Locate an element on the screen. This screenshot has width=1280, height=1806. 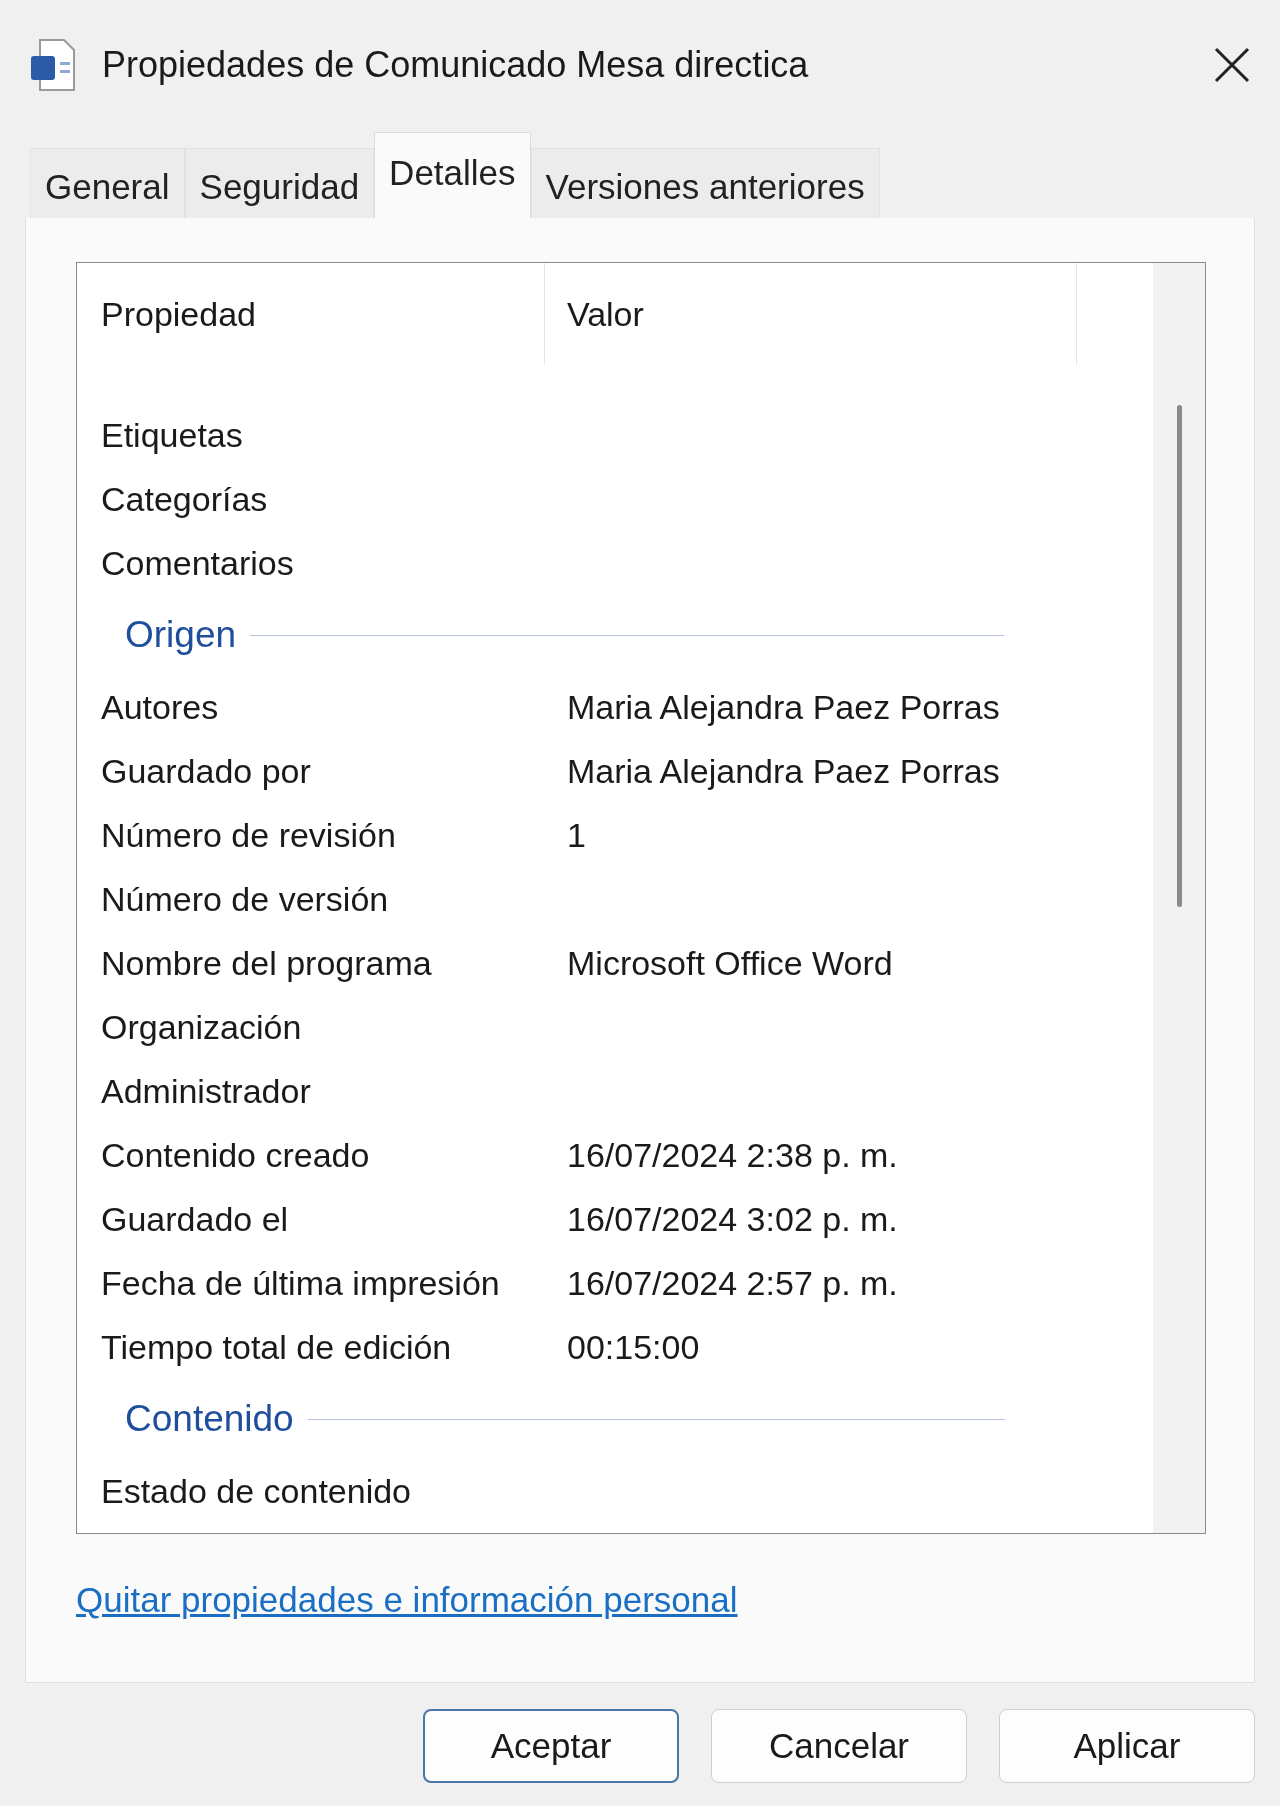
tab: Seguridad is located at coordinates (279, 183).